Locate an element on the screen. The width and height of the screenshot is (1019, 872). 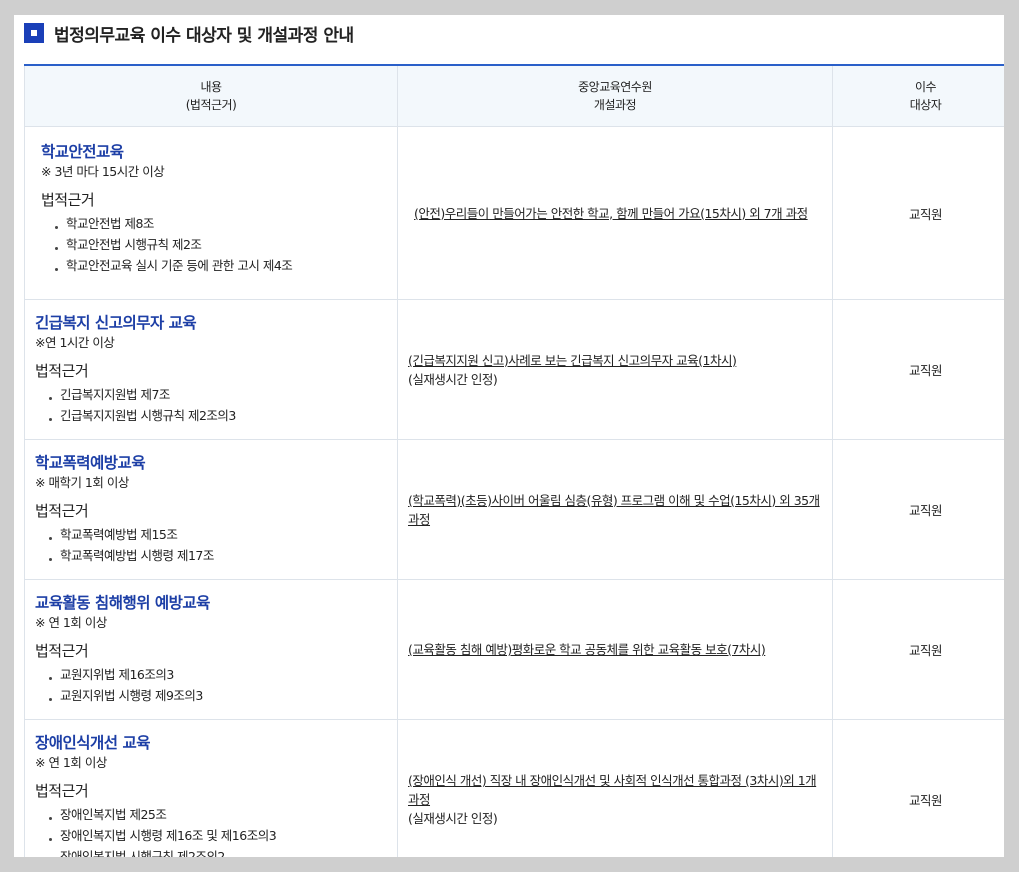
table-header-row: 내용 (법적근거) 중앙교육연수원 개설과정 이수 대상자 is located at coordinates (514, 96).